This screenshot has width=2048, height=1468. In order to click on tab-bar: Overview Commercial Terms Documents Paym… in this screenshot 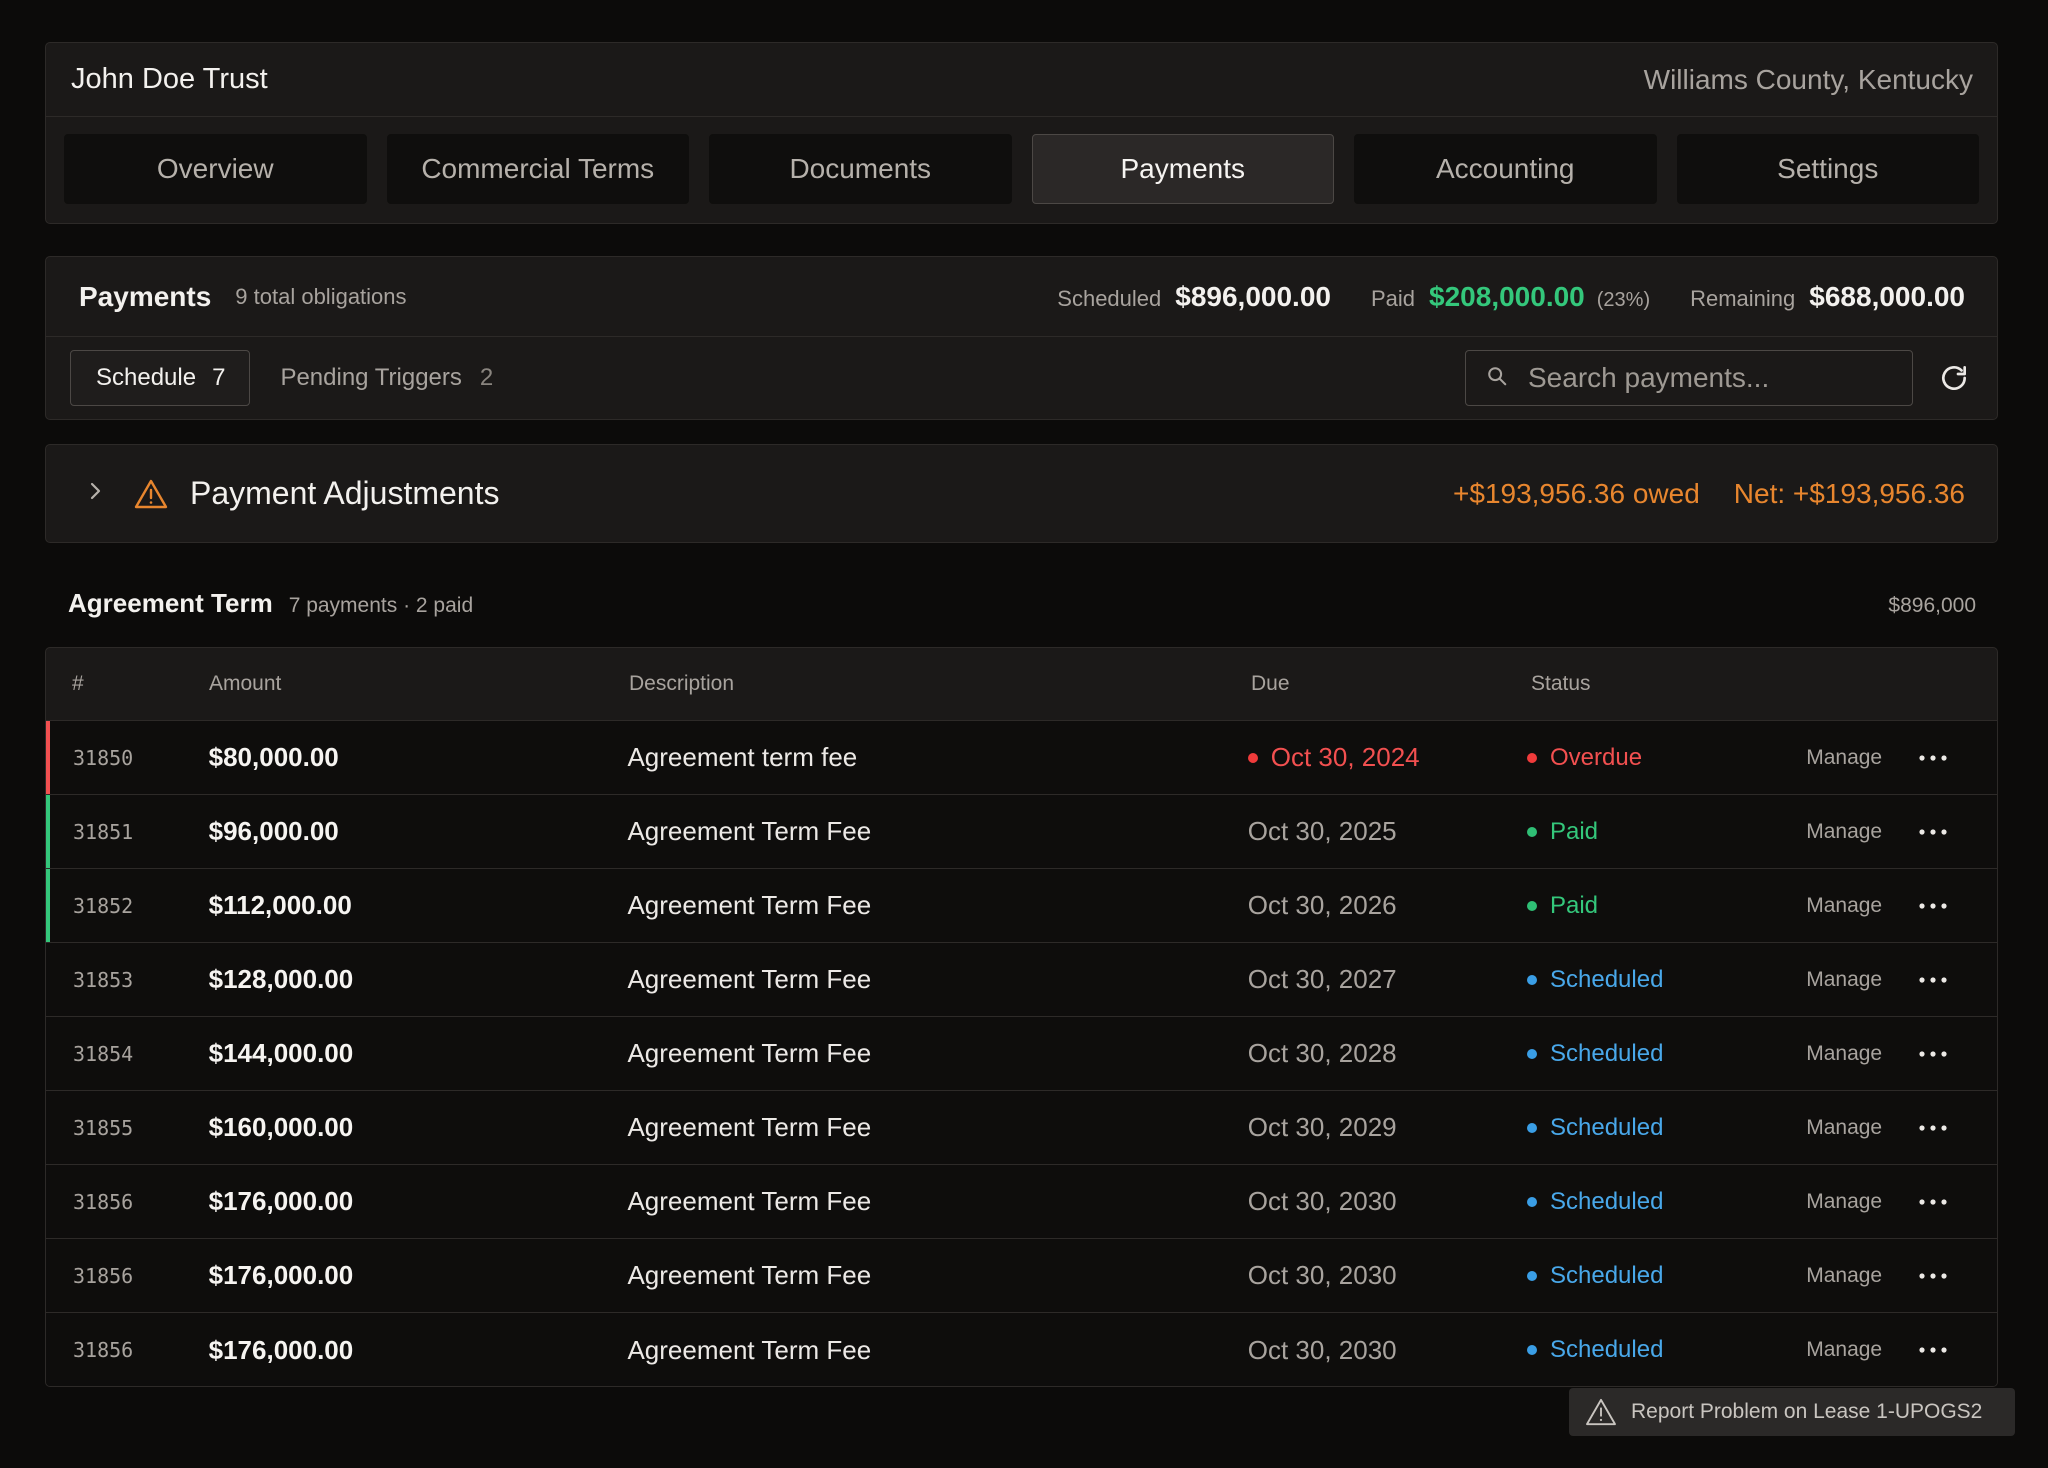, I will do `click(1021, 160)`.